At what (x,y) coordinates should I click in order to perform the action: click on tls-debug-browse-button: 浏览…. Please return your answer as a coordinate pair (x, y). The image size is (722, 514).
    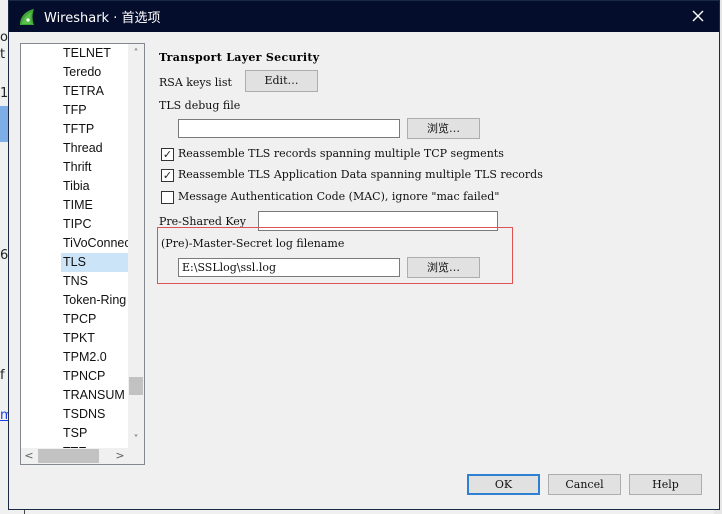
    Looking at the image, I should click on (443, 128).